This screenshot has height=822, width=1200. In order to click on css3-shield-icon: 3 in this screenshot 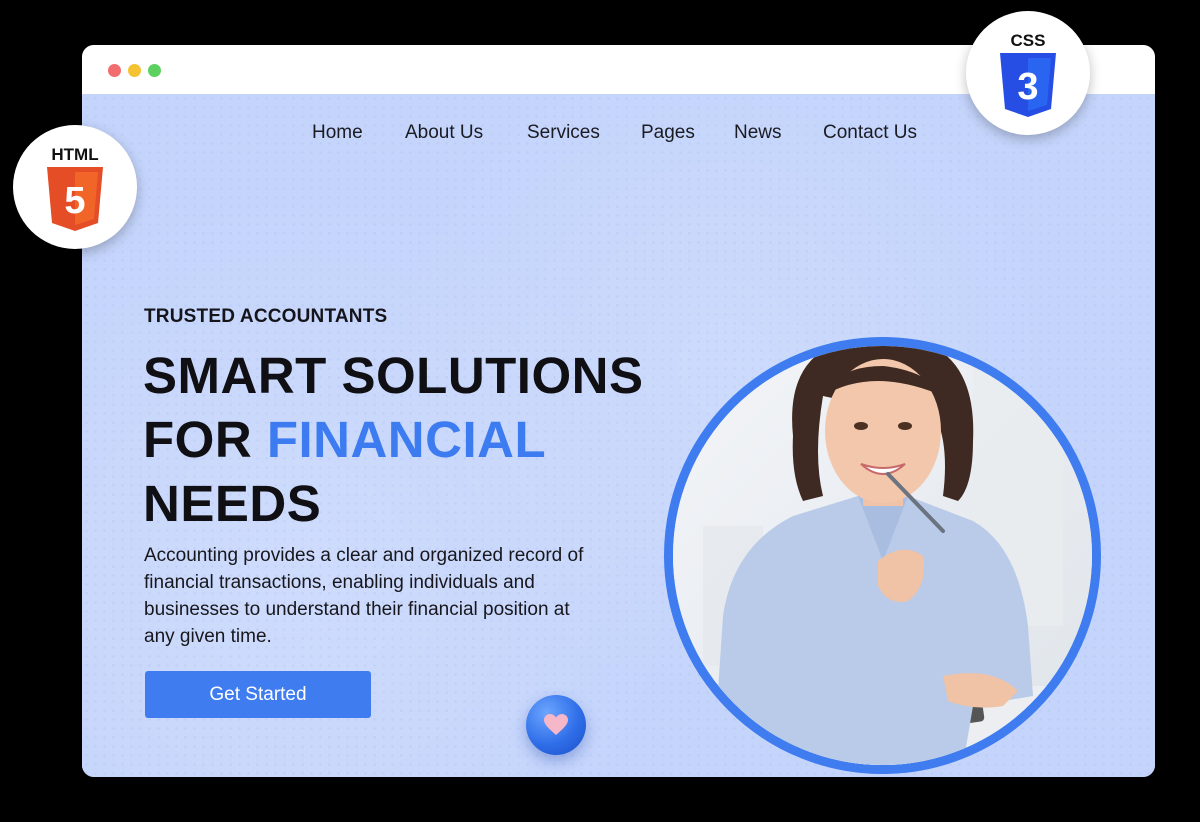, I will do `click(1028, 85)`.